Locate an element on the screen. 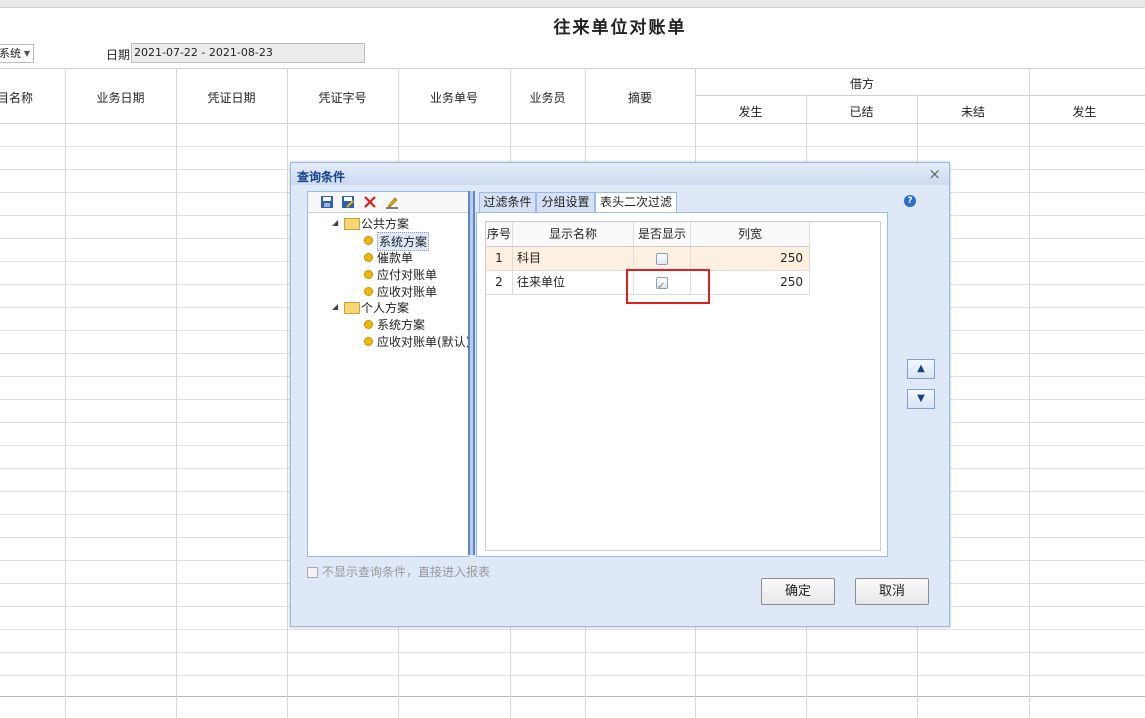  move-down-button: ▼ is located at coordinates (921, 399).